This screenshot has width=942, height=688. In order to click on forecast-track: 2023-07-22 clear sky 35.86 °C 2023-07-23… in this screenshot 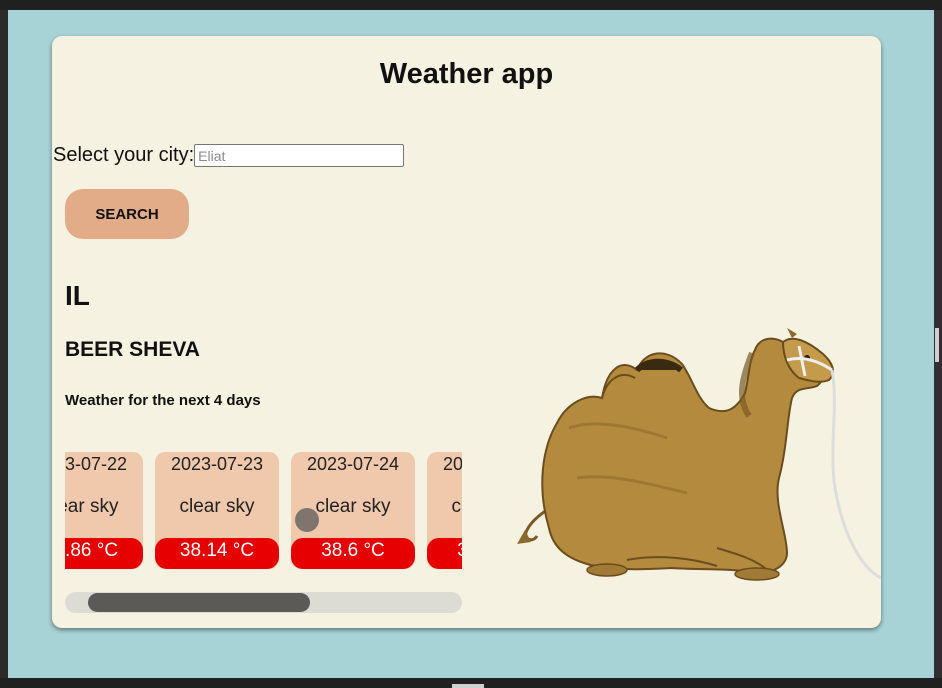, I will do `click(263, 510)`.